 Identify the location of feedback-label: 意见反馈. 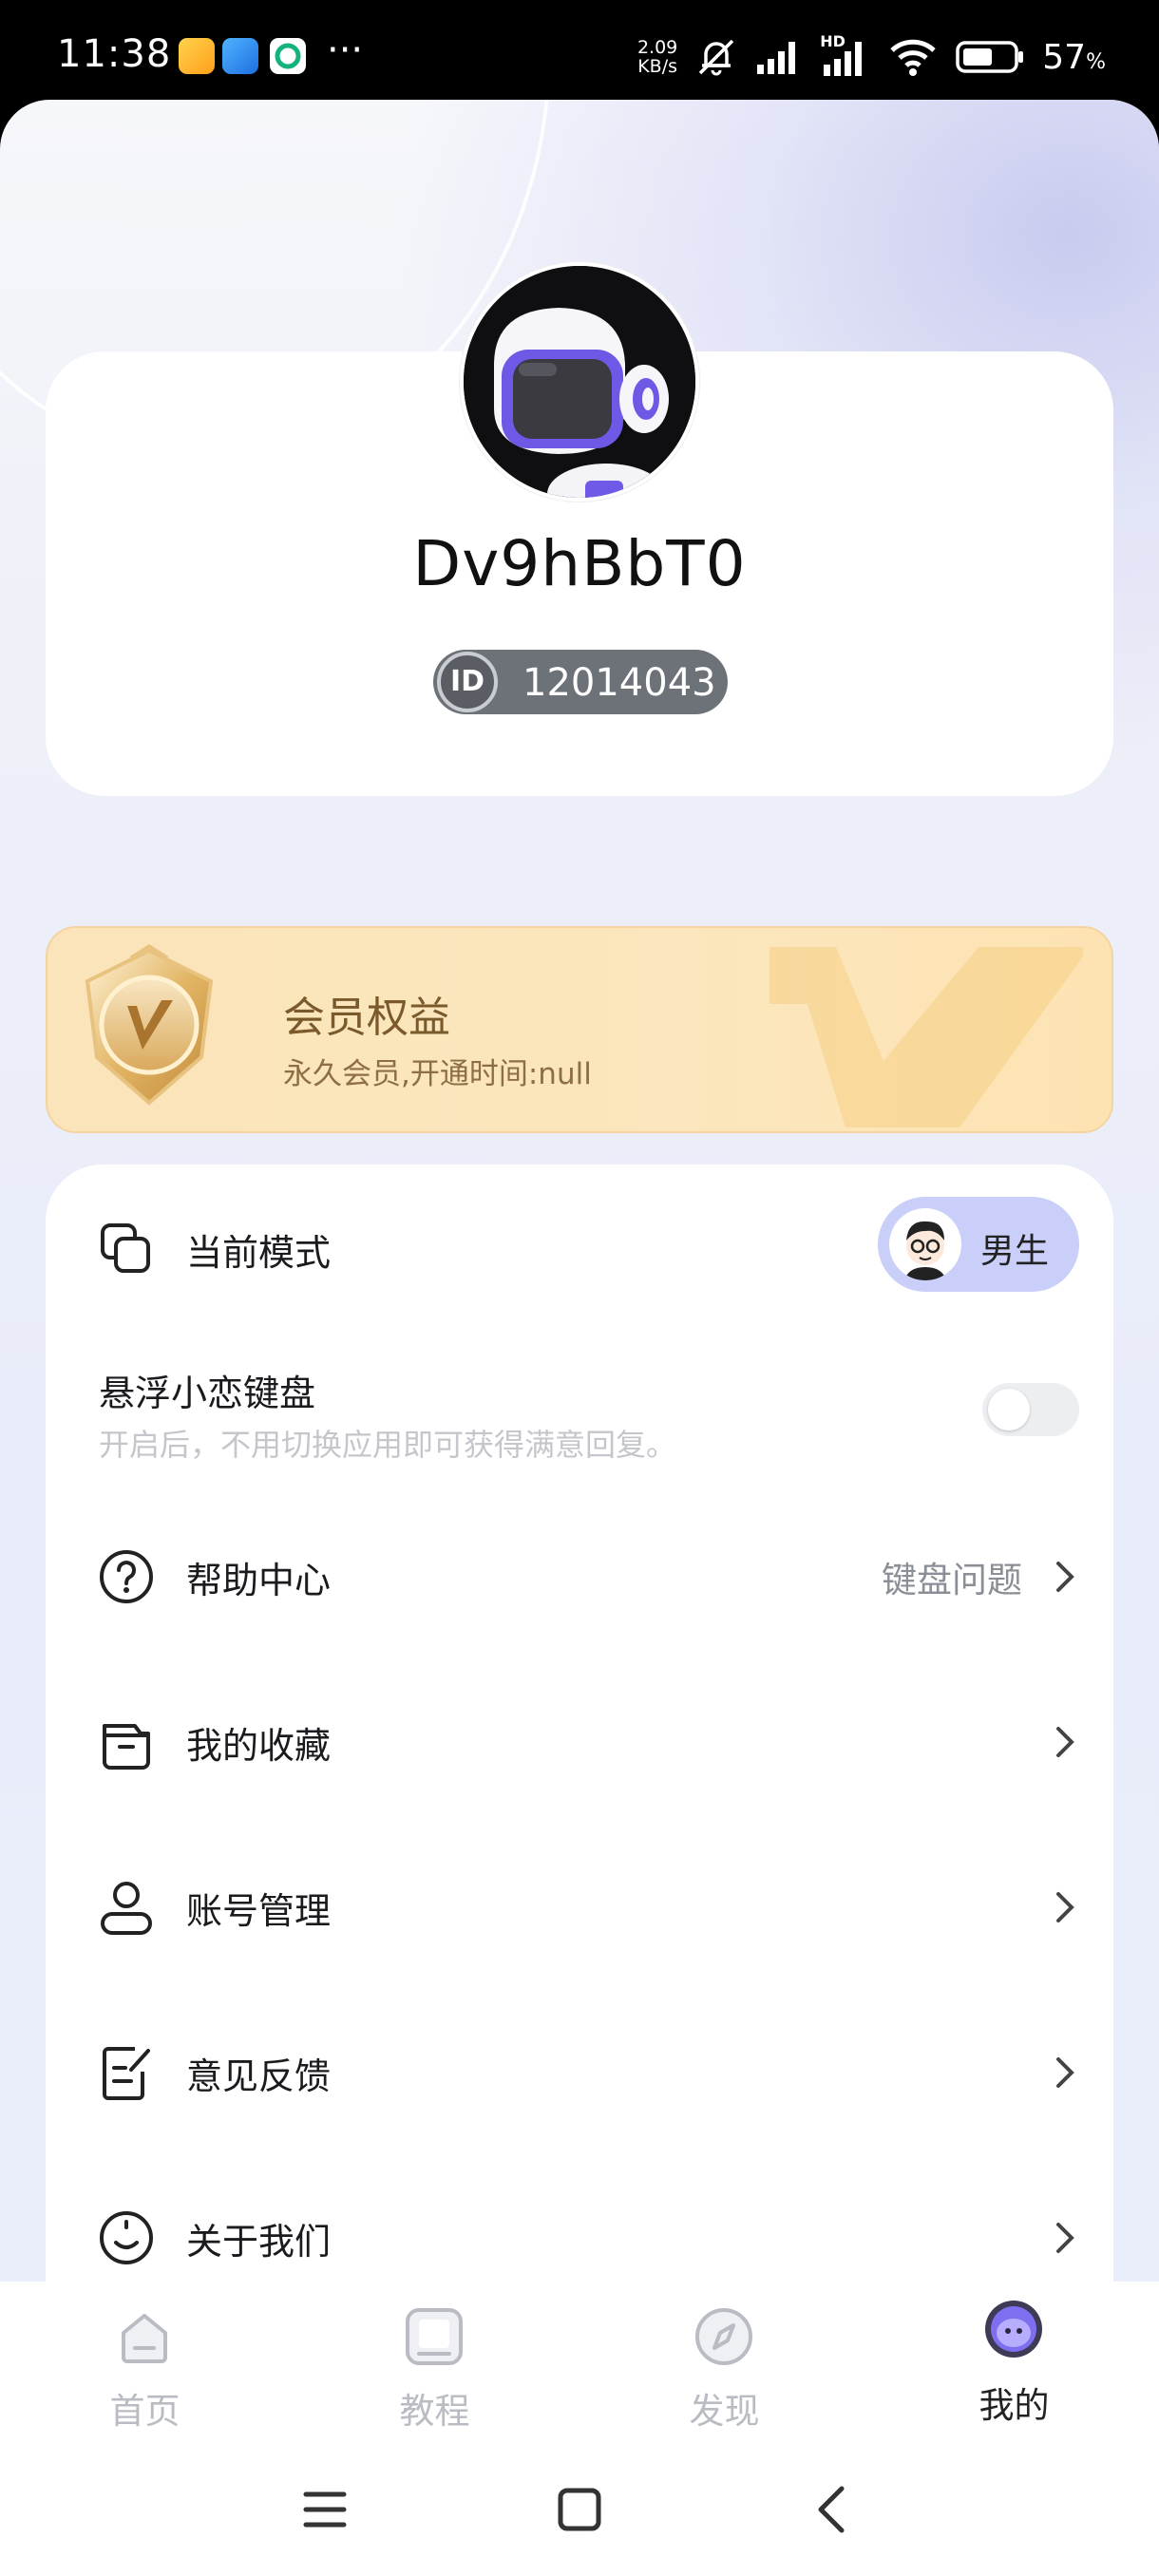
(259, 2076).